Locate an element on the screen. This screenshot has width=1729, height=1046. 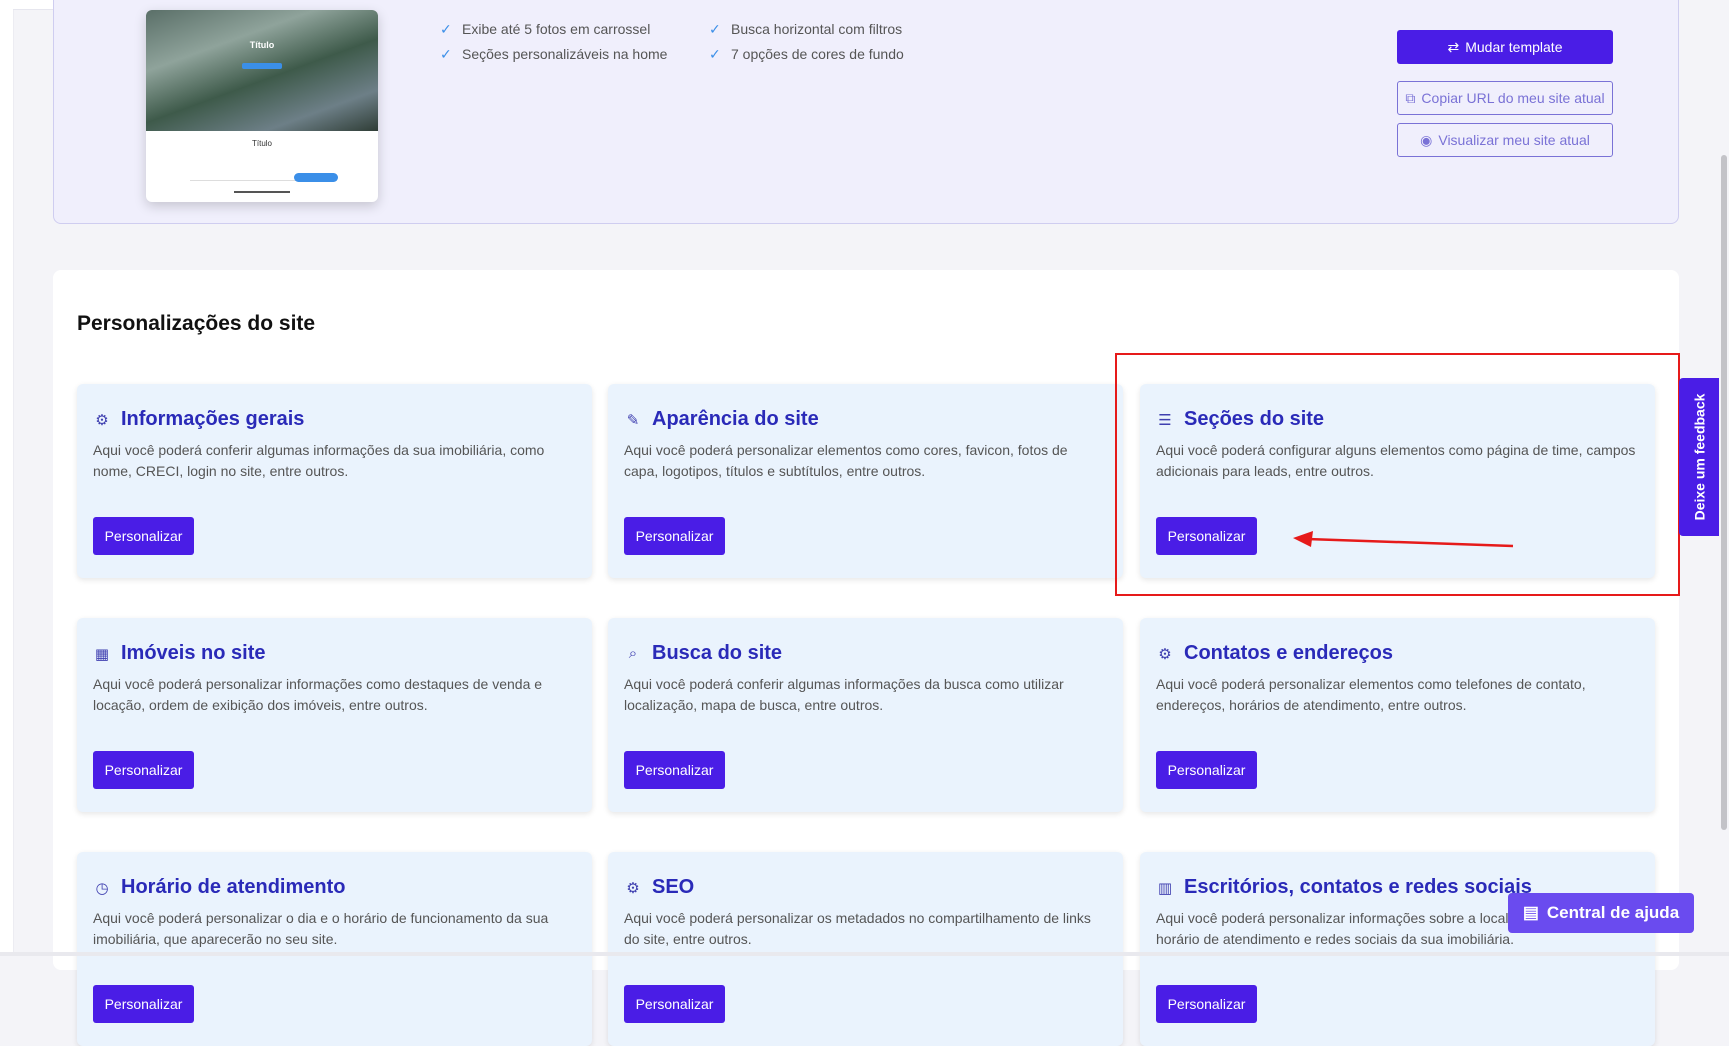
feature-item: ✓ Exibe até 5 fotos em carrossel is located at coordinates (553, 29).